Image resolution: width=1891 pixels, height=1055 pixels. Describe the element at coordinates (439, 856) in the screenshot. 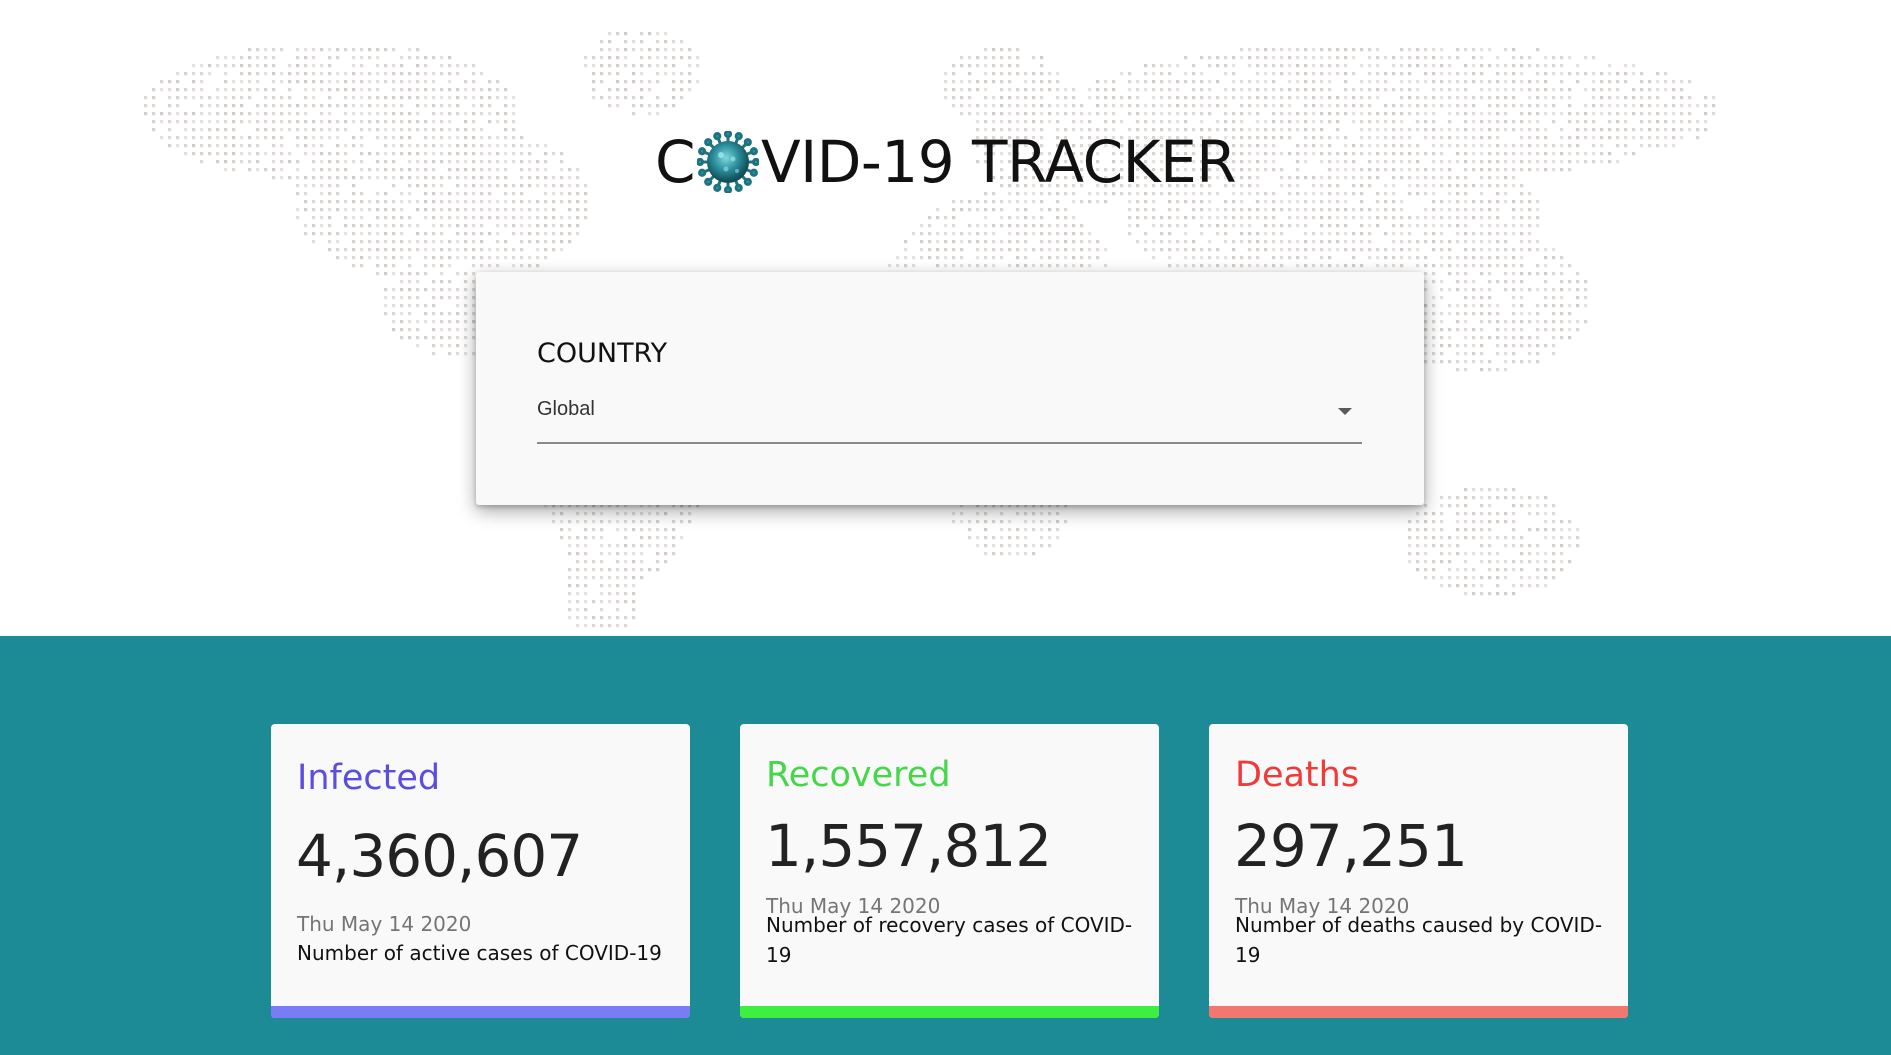

I see `infected-count: 4,360,607` at that location.